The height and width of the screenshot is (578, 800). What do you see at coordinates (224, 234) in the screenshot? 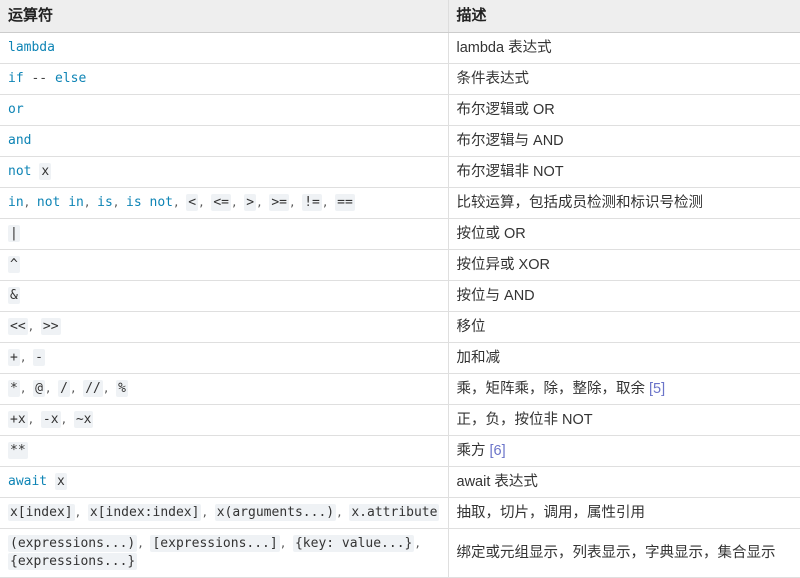
I see `operator-cell: |` at bounding box center [224, 234].